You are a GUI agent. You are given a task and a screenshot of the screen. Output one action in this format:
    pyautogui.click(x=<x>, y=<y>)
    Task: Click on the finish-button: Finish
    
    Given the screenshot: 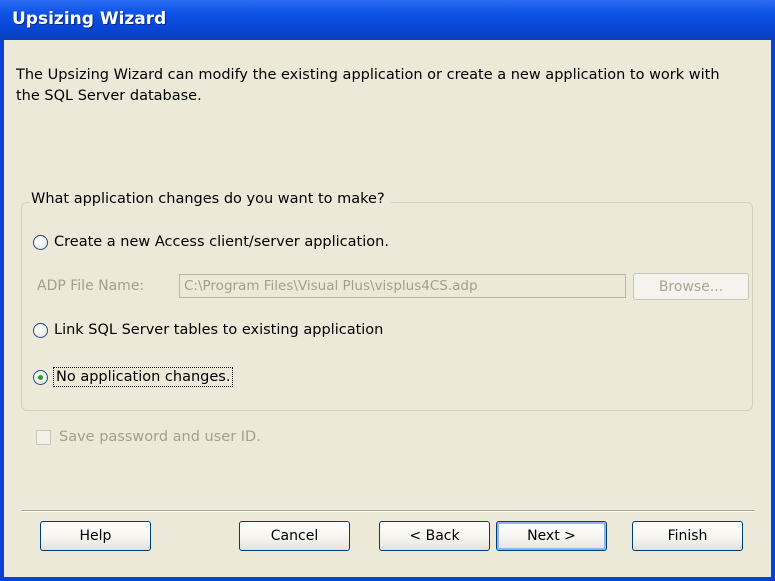 What is the action you would take?
    pyautogui.click(x=687, y=536)
    